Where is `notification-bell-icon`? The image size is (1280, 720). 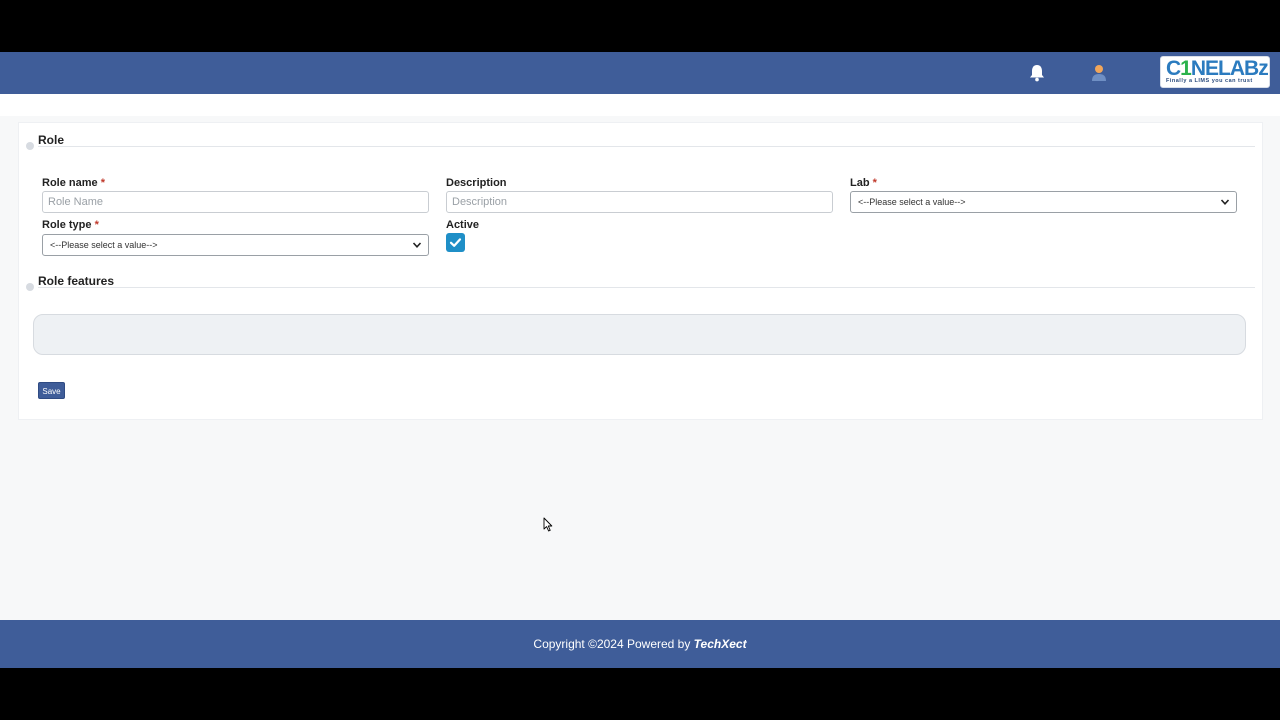
notification-bell-icon is located at coordinates (1037, 73).